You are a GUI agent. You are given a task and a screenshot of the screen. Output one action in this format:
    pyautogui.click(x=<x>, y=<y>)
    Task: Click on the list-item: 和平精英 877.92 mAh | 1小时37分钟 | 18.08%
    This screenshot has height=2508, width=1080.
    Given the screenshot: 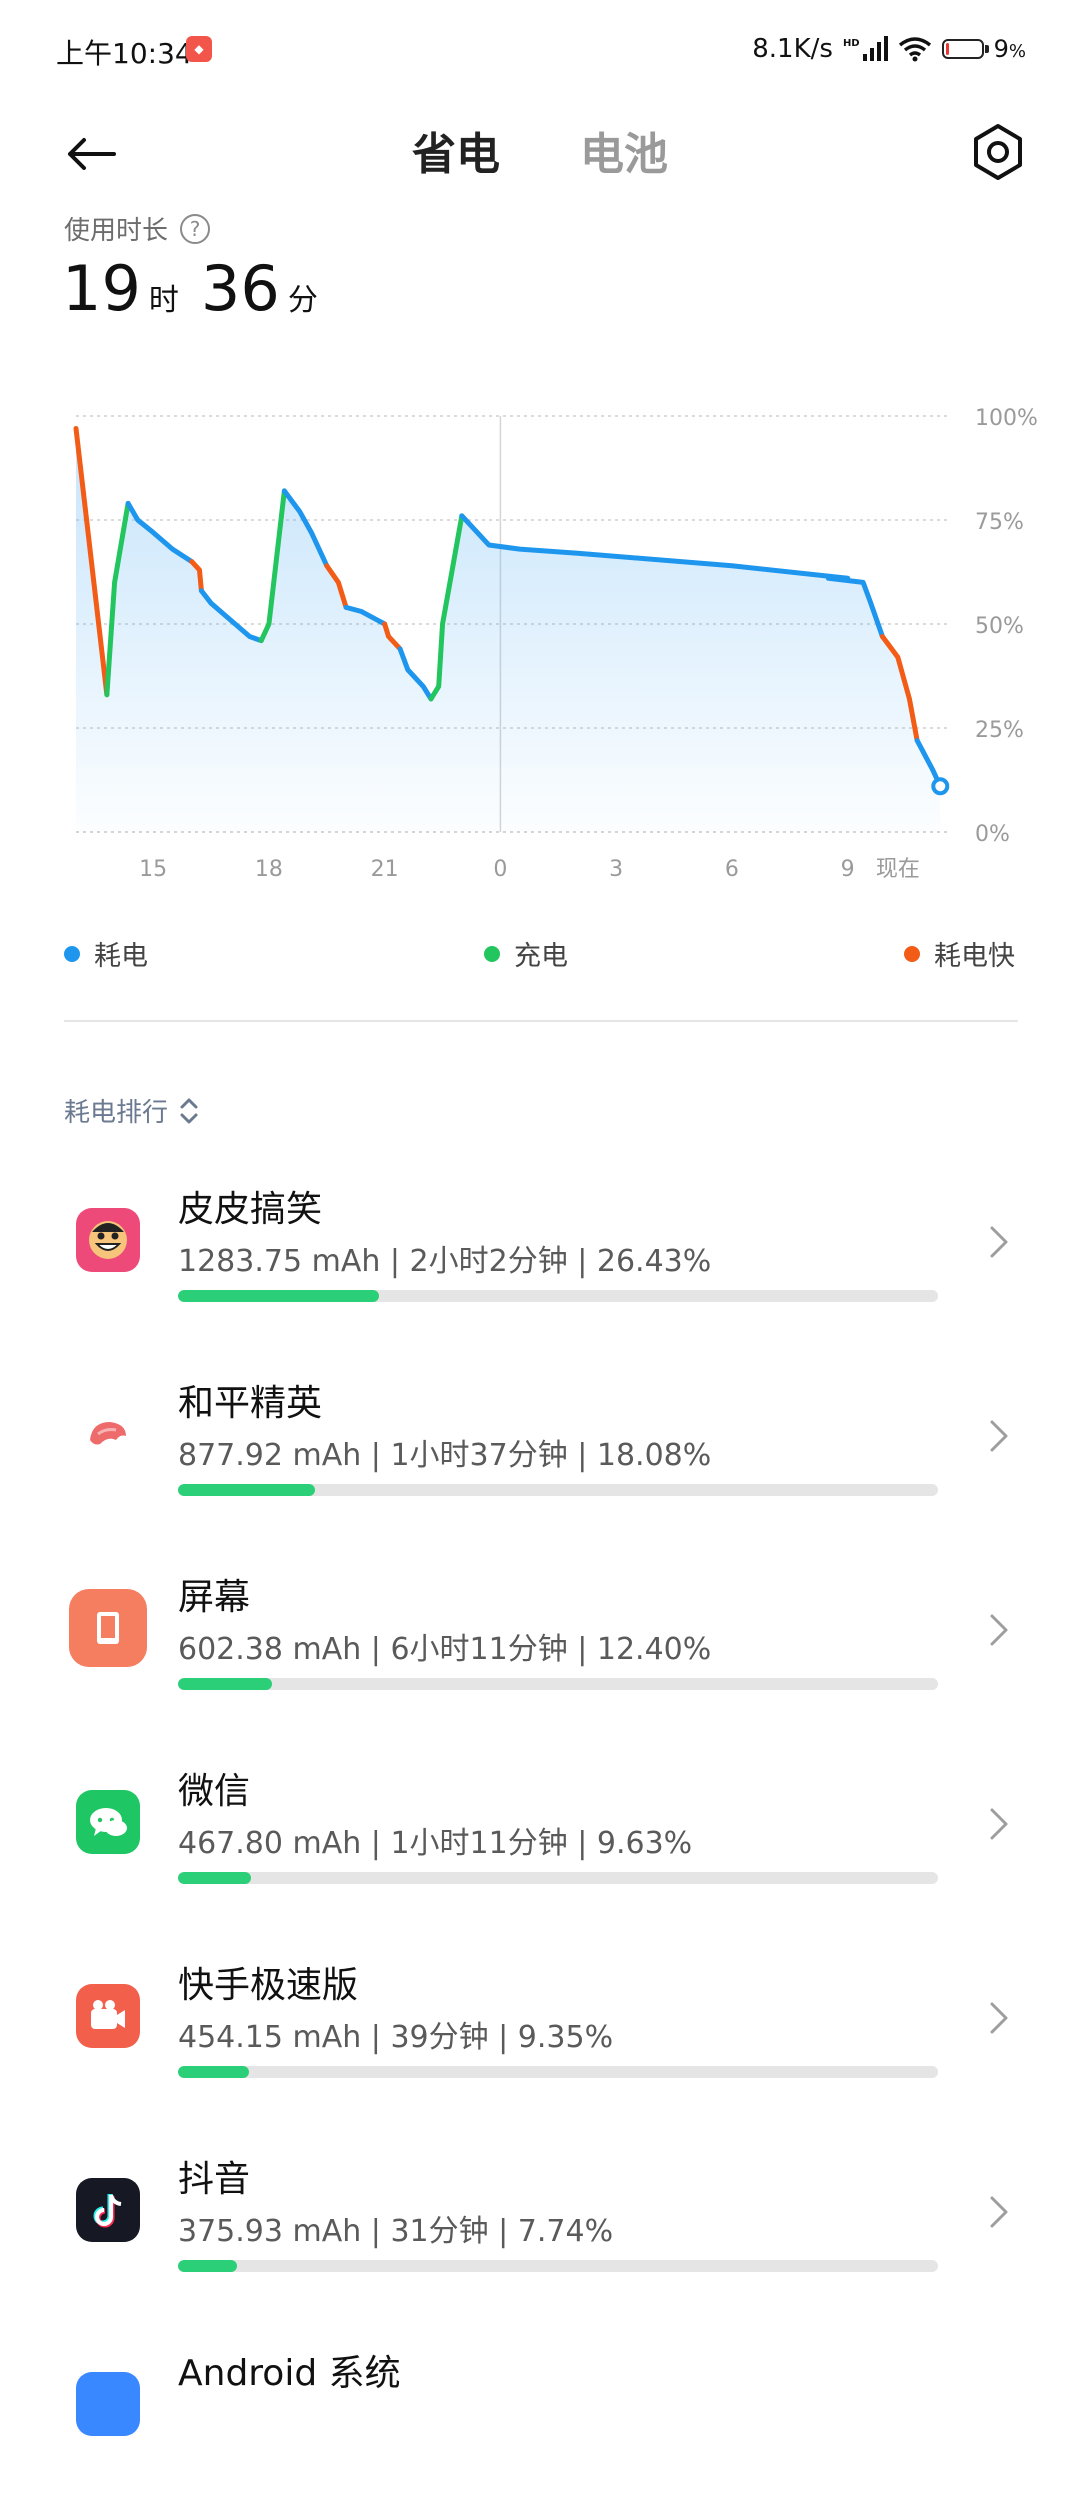 What is the action you would take?
    pyautogui.click(x=540, y=1441)
    